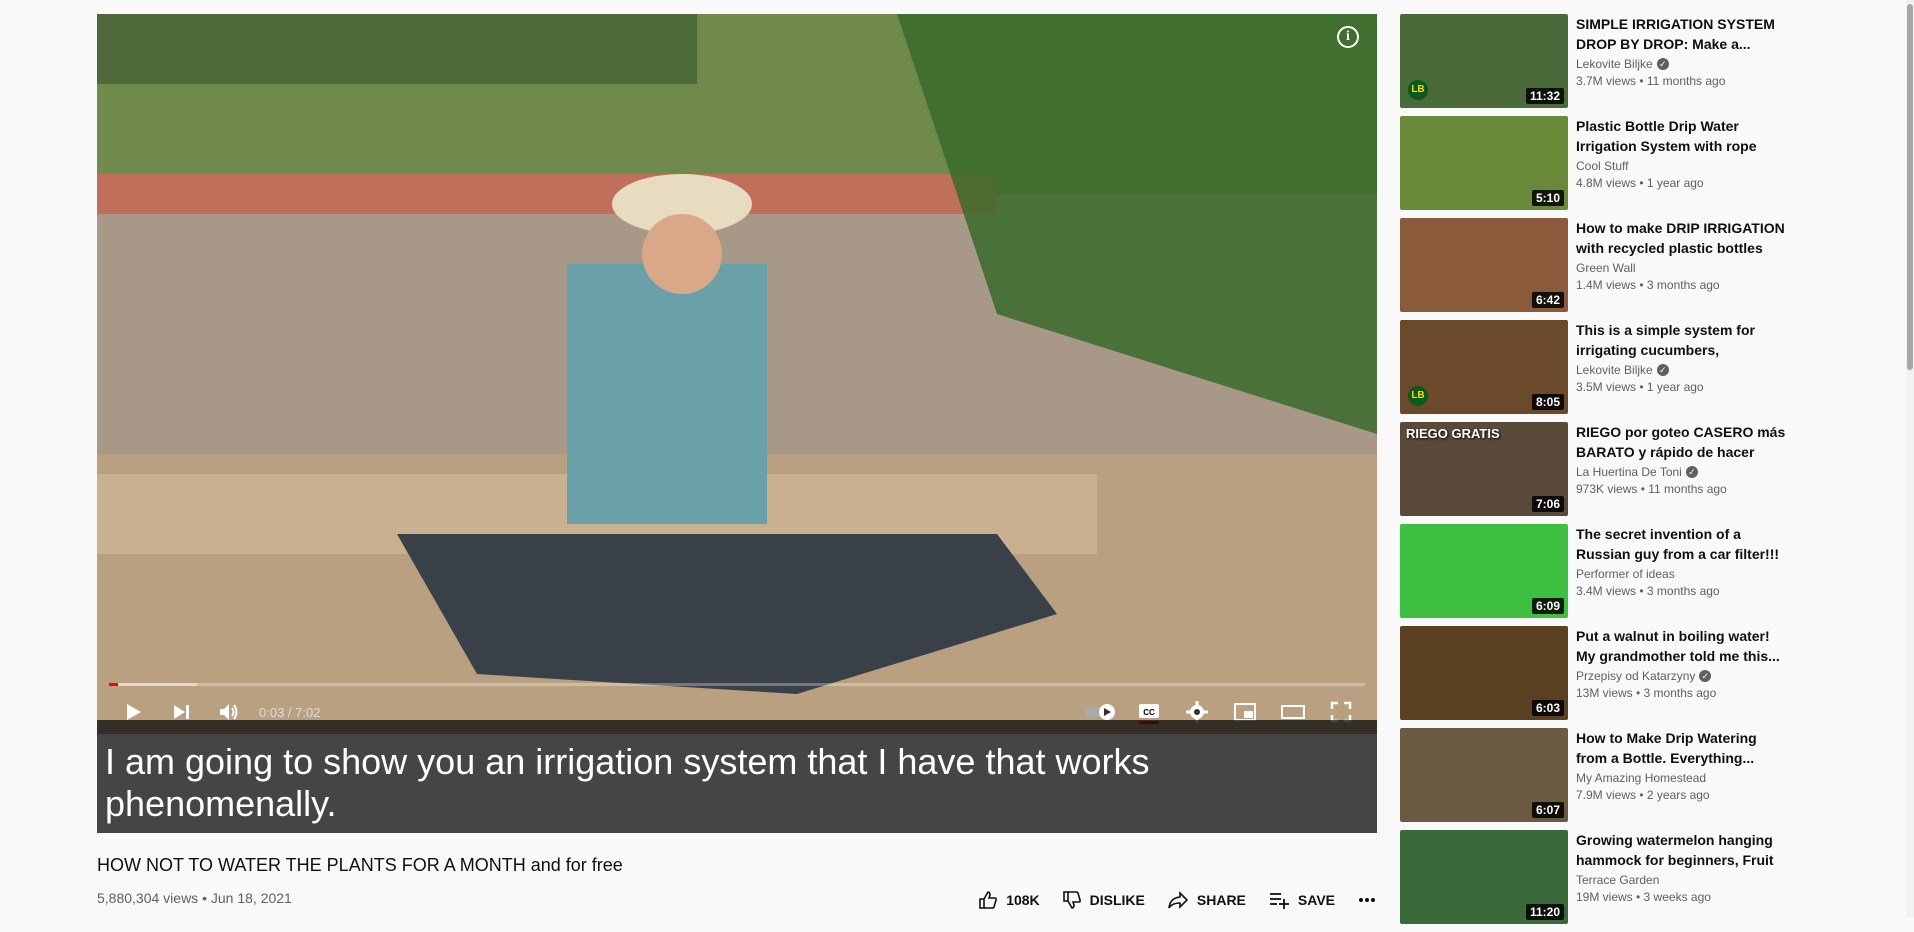  What do you see at coordinates (1629, 472) in the screenshot?
I see `channel-name: La Huertina De Toni` at bounding box center [1629, 472].